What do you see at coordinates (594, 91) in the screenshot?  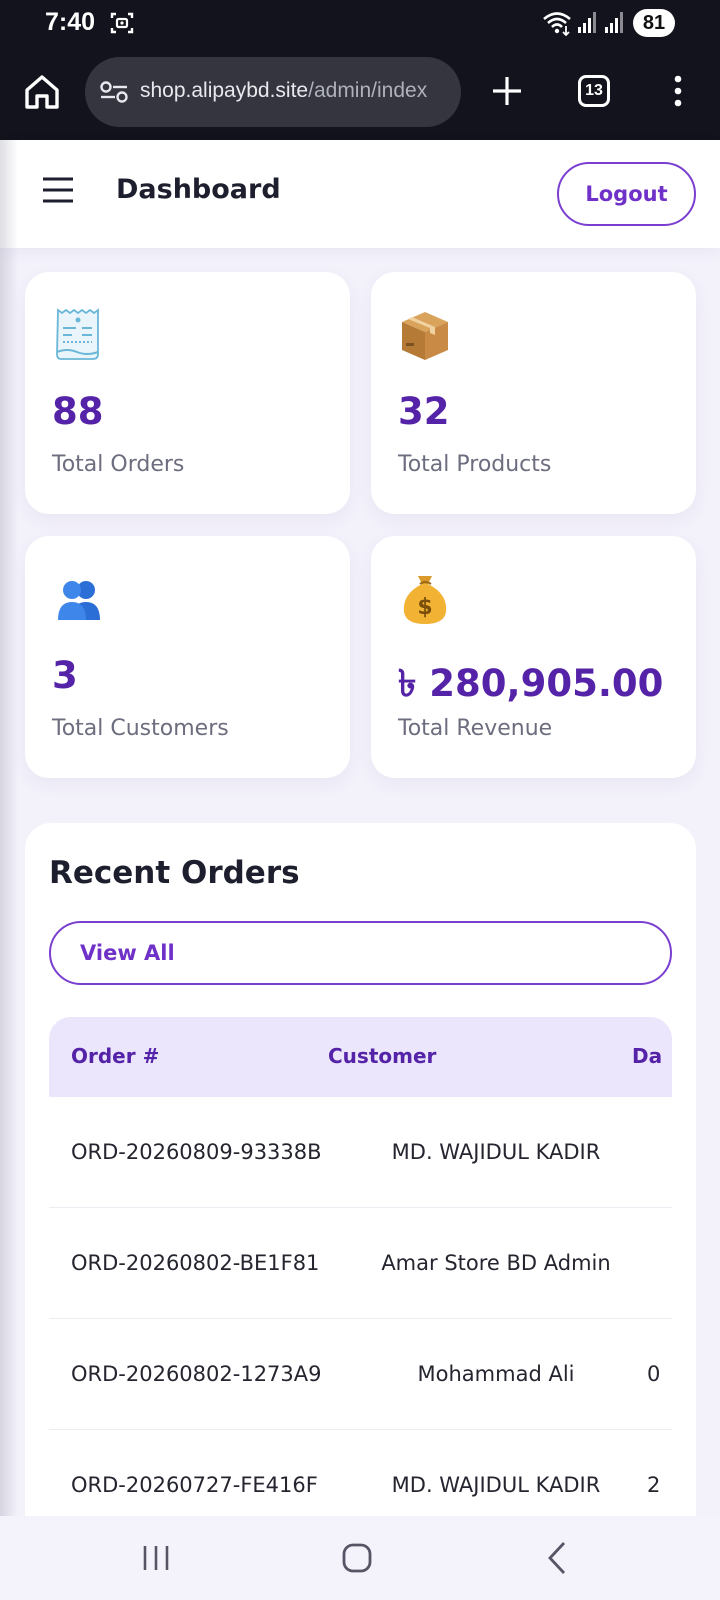 I see `tab-switcher-button: 13` at bounding box center [594, 91].